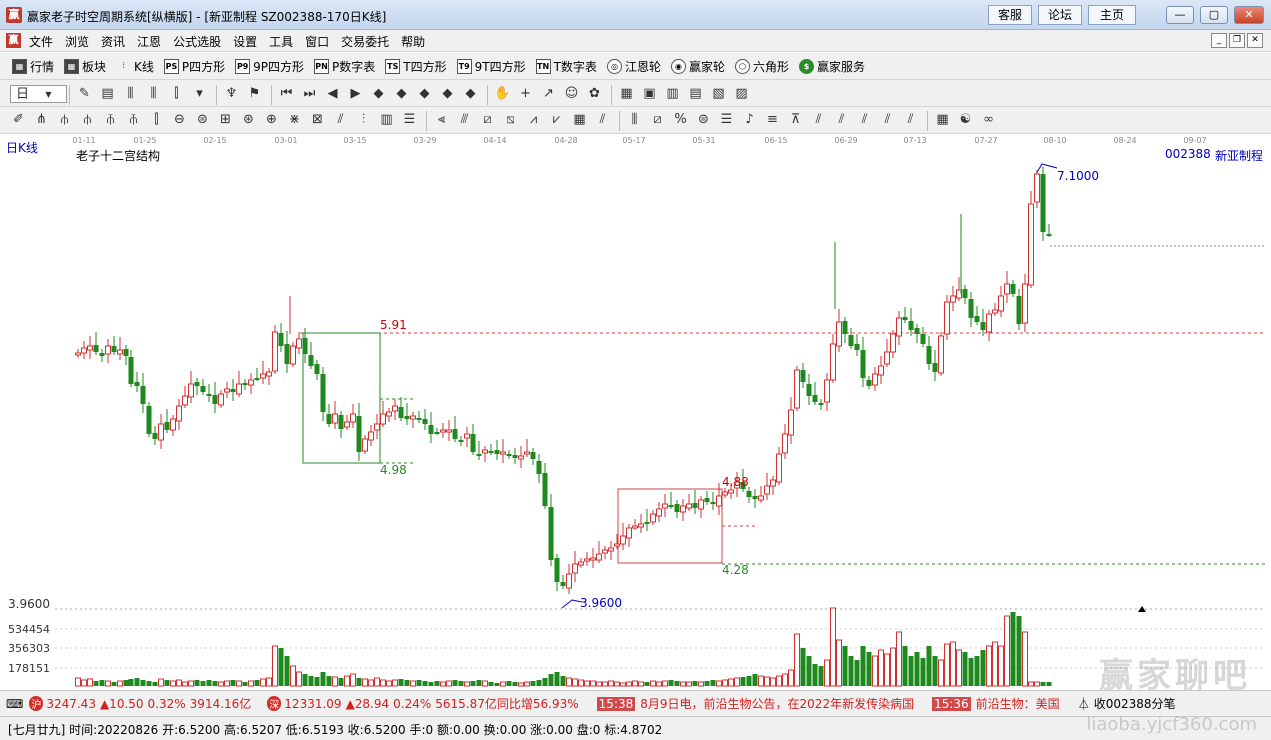 This screenshot has height=740, width=1271. What do you see at coordinates (416, 66) in the screenshot?
I see `t-square-button: TS T四方形` at bounding box center [416, 66].